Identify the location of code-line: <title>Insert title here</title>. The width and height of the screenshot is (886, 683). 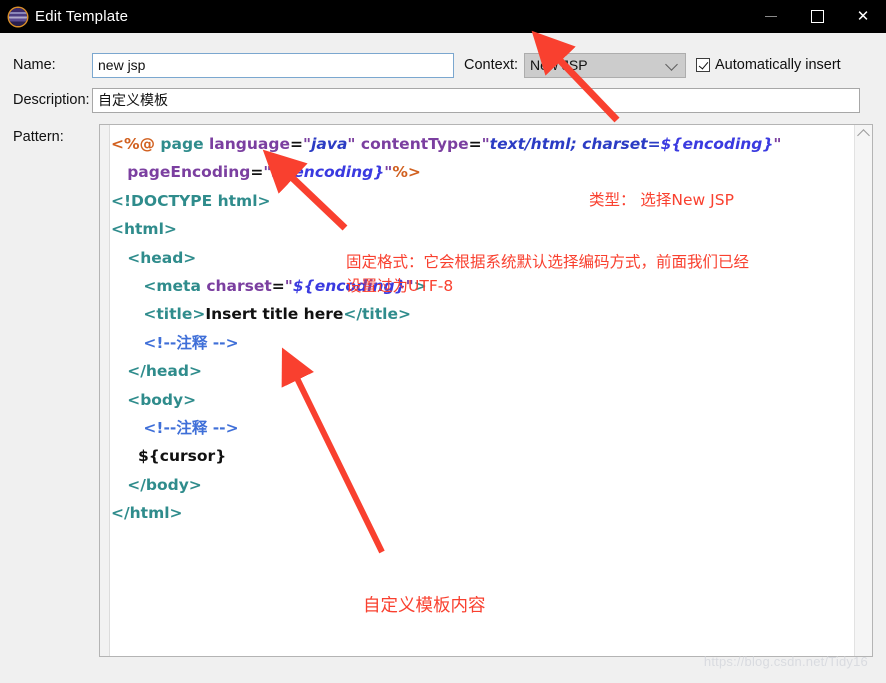
(479, 314).